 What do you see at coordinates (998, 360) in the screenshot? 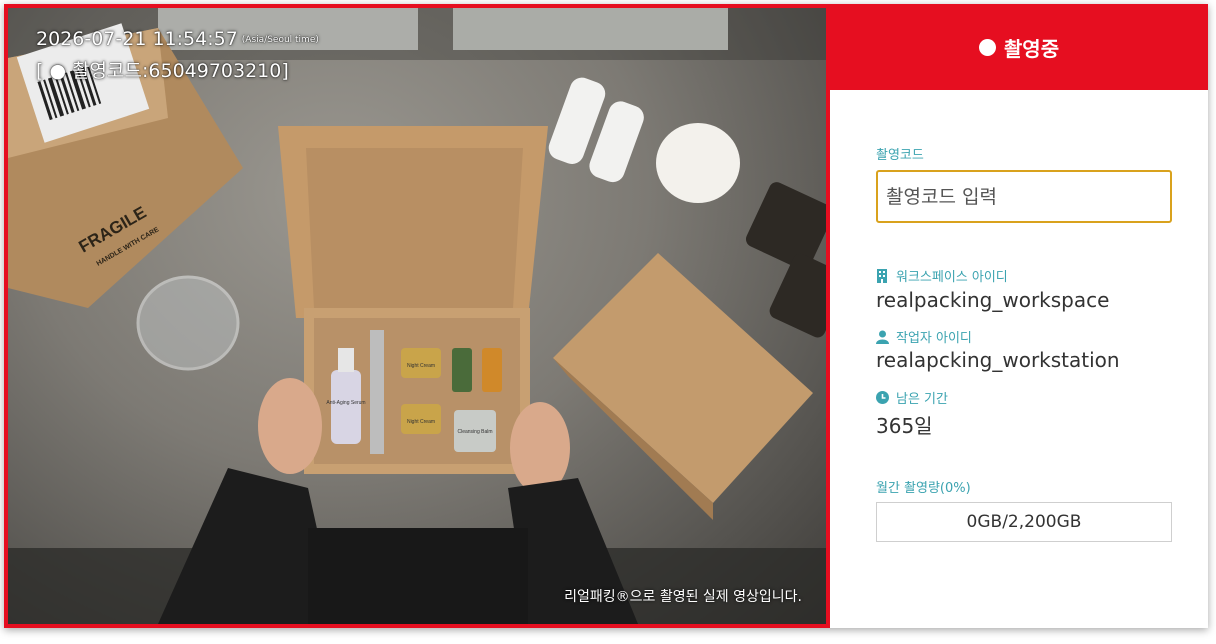
I see `worker-value: realapcking_workstation` at bounding box center [998, 360].